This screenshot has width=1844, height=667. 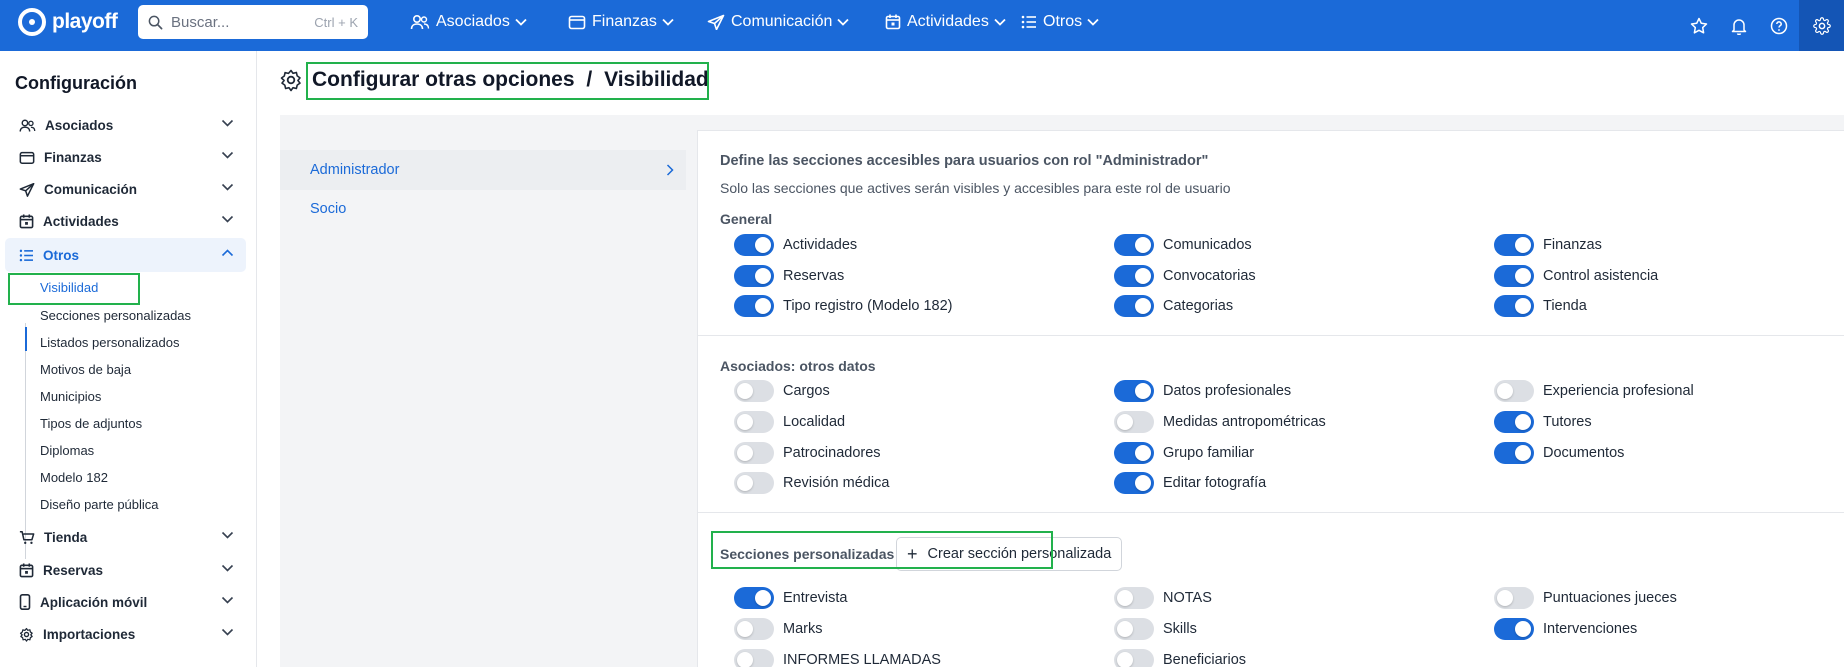 I want to click on toggle-comunicados: Comunicados, so click(x=1183, y=245).